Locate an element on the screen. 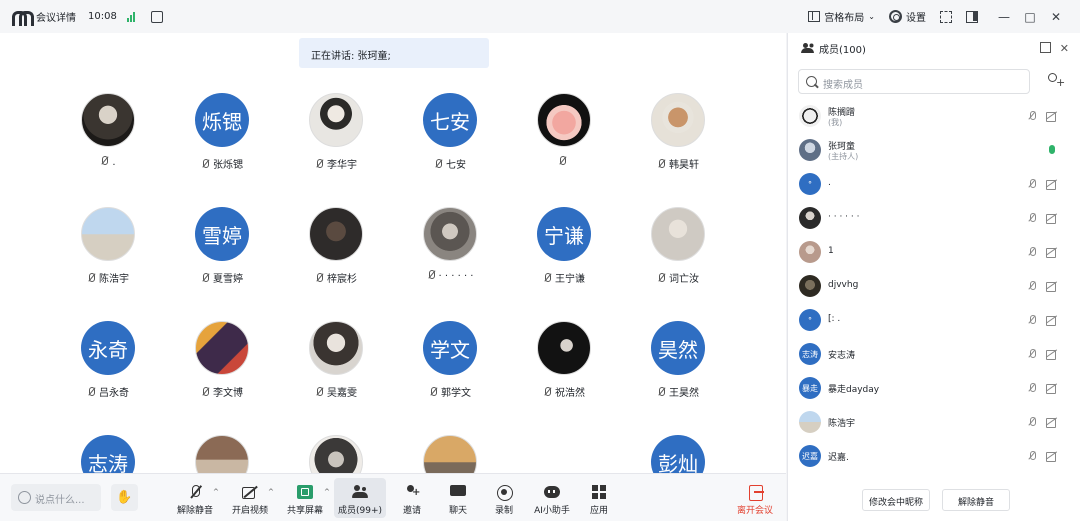  participant-name: 张烁锶 is located at coordinates (228, 165).